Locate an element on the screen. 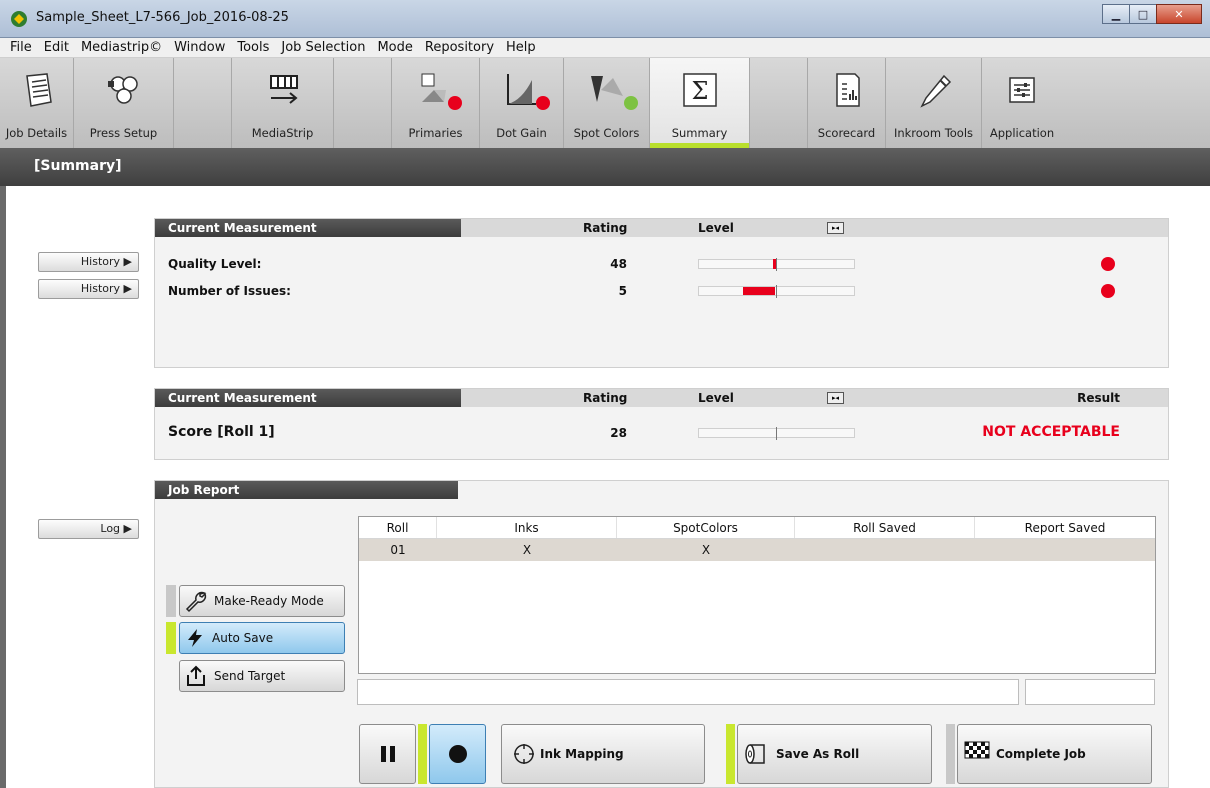  log-button: Log ▶ is located at coordinates (88, 529).